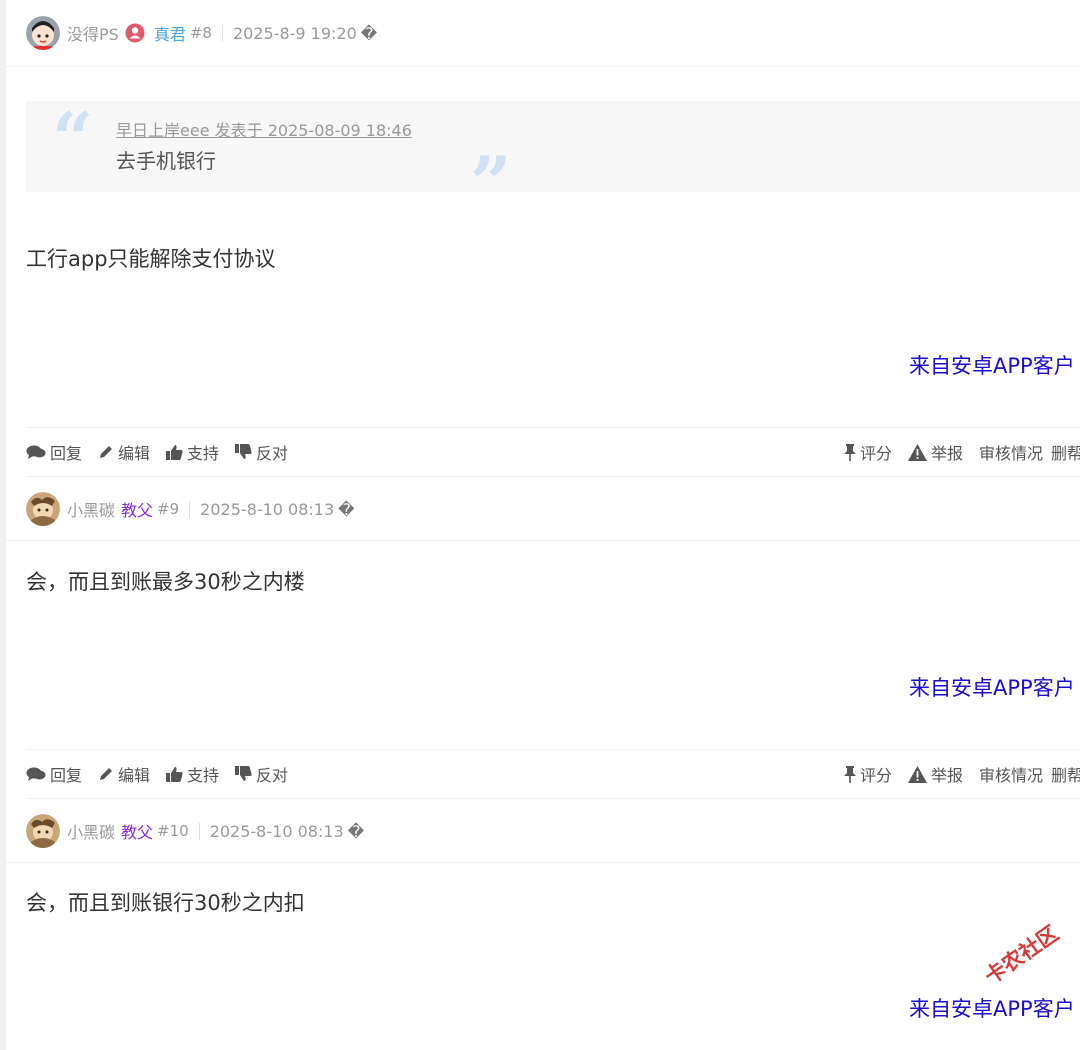 The width and height of the screenshot is (1080, 1050). Describe the element at coordinates (168, 509) in the screenshot. I see `floor-number: #9` at that location.